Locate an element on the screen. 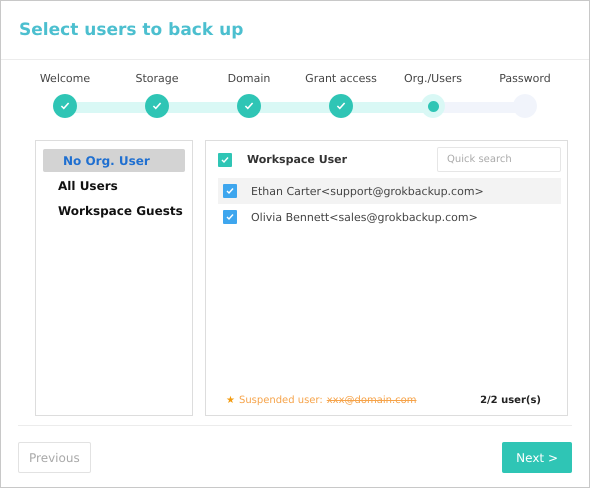 The width and height of the screenshot is (590, 488). sidebar-item: Workspace Guests is located at coordinates (114, 210).